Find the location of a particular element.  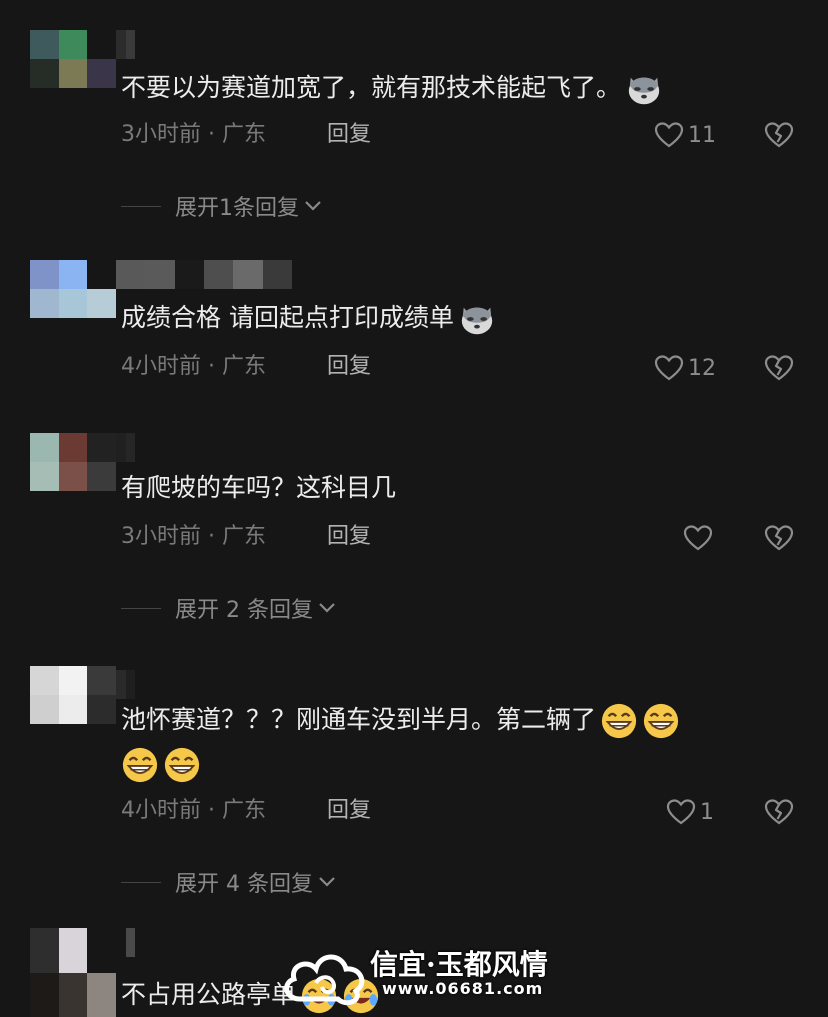

comment-text: 不要以为赛道加宽了，就有那技术能起飞了。 is located at coordinates (461, 88).